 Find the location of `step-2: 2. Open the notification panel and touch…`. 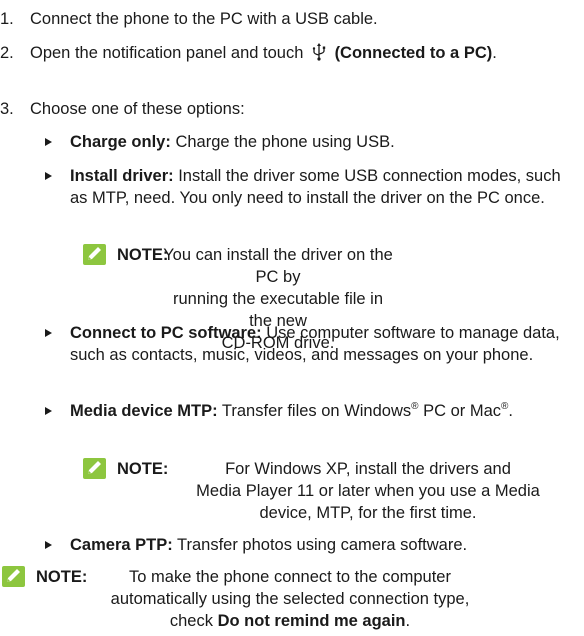

step-2: 2. Open the notification panel and touch… is located at coordinates (290, 64).